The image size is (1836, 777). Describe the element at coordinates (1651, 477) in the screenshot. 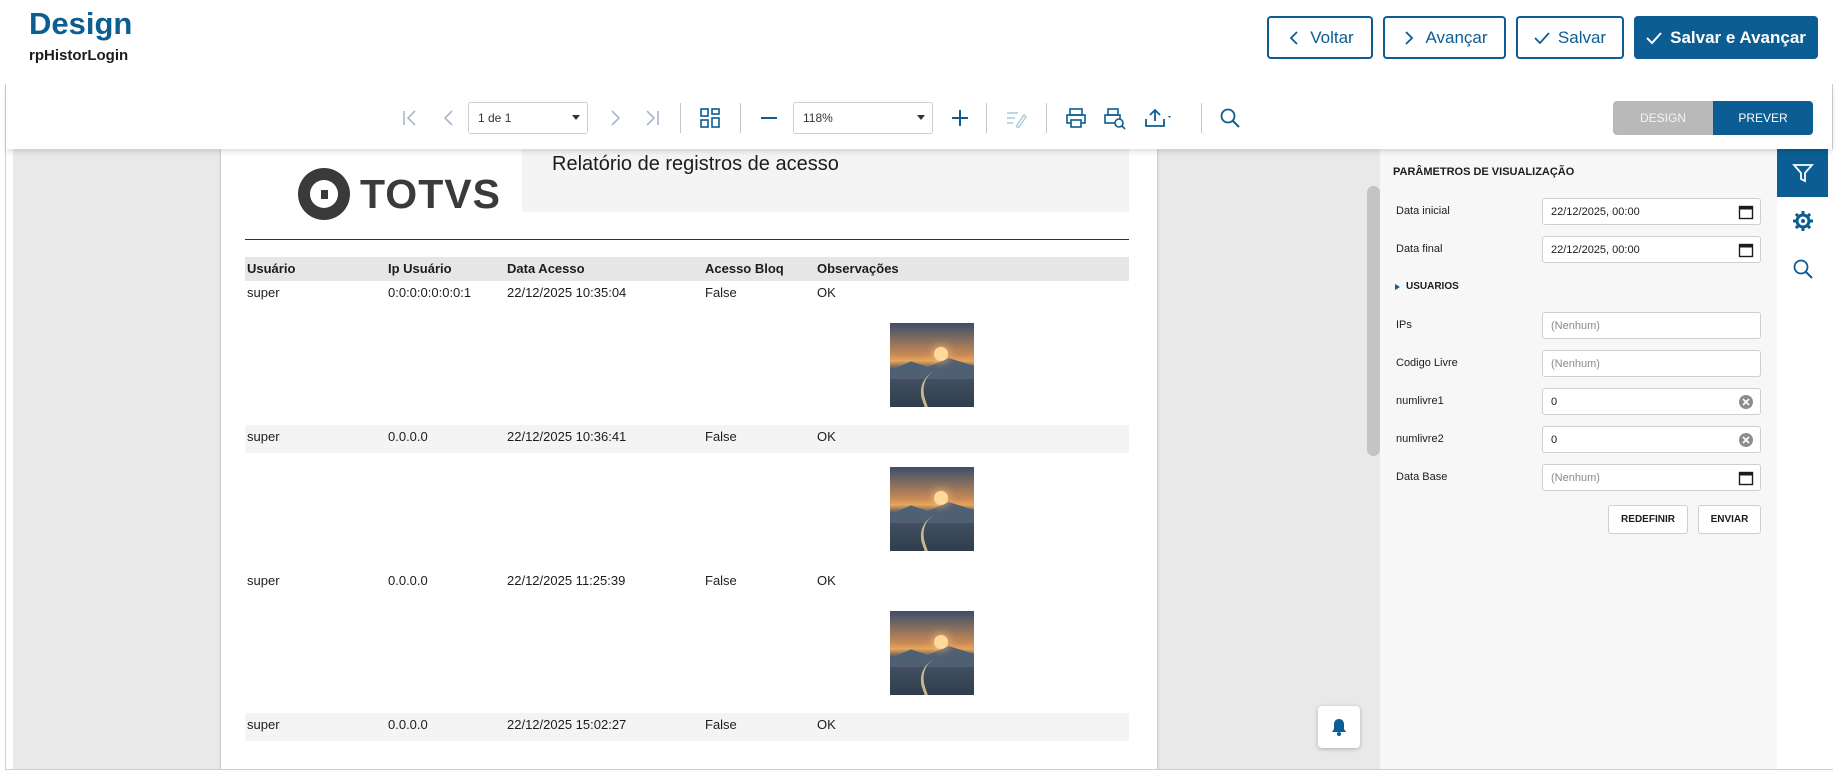

I see `data-base-field: (Nenhum)` at that location.